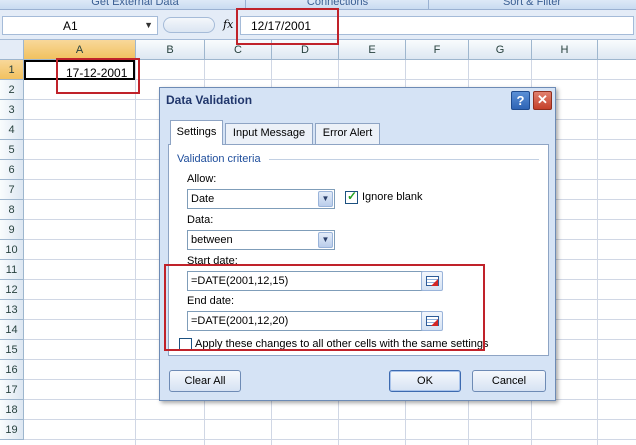 This screenshot has height=445, width=636. Describe the element at coordinates (542, 100) in the screenshot. I see `close-icon: ✕` at that location.